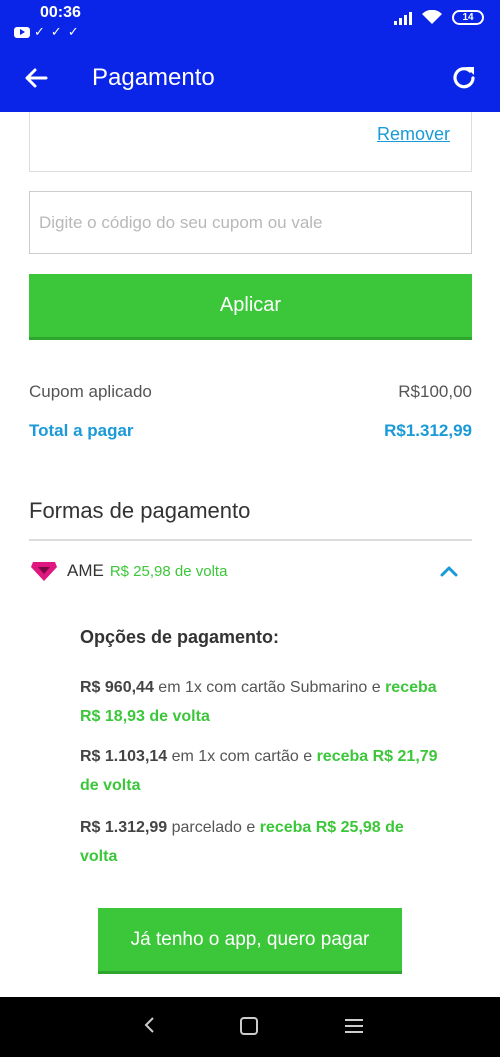  Describe the element at coordinates (250, 392) in the screenshot. I see `coupon-applied-row: Cupom aplicado R$100,00` at that location.